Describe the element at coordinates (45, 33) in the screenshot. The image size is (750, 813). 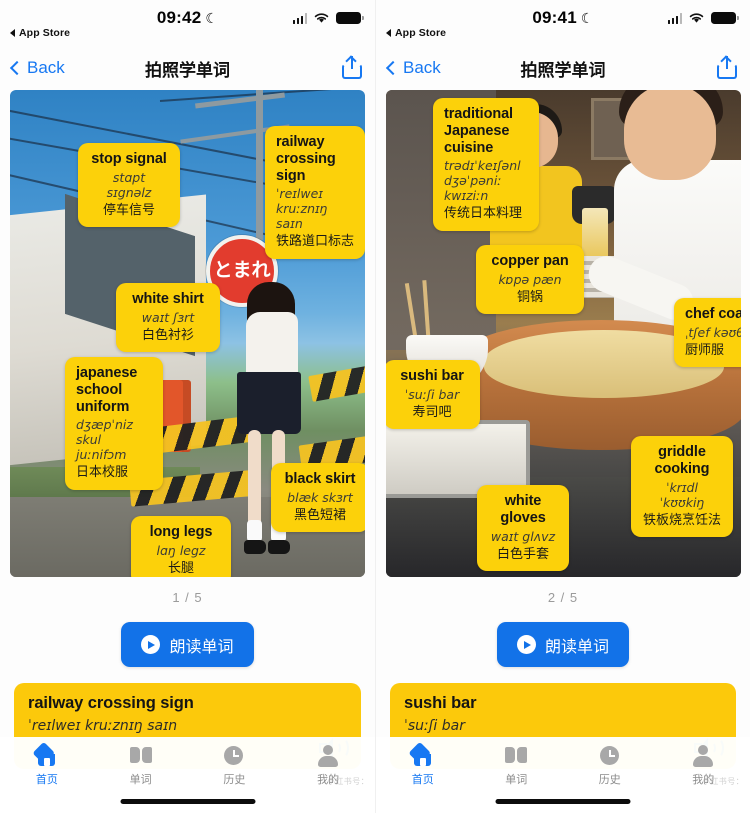
I see `return-app-label: App Store` at that location.